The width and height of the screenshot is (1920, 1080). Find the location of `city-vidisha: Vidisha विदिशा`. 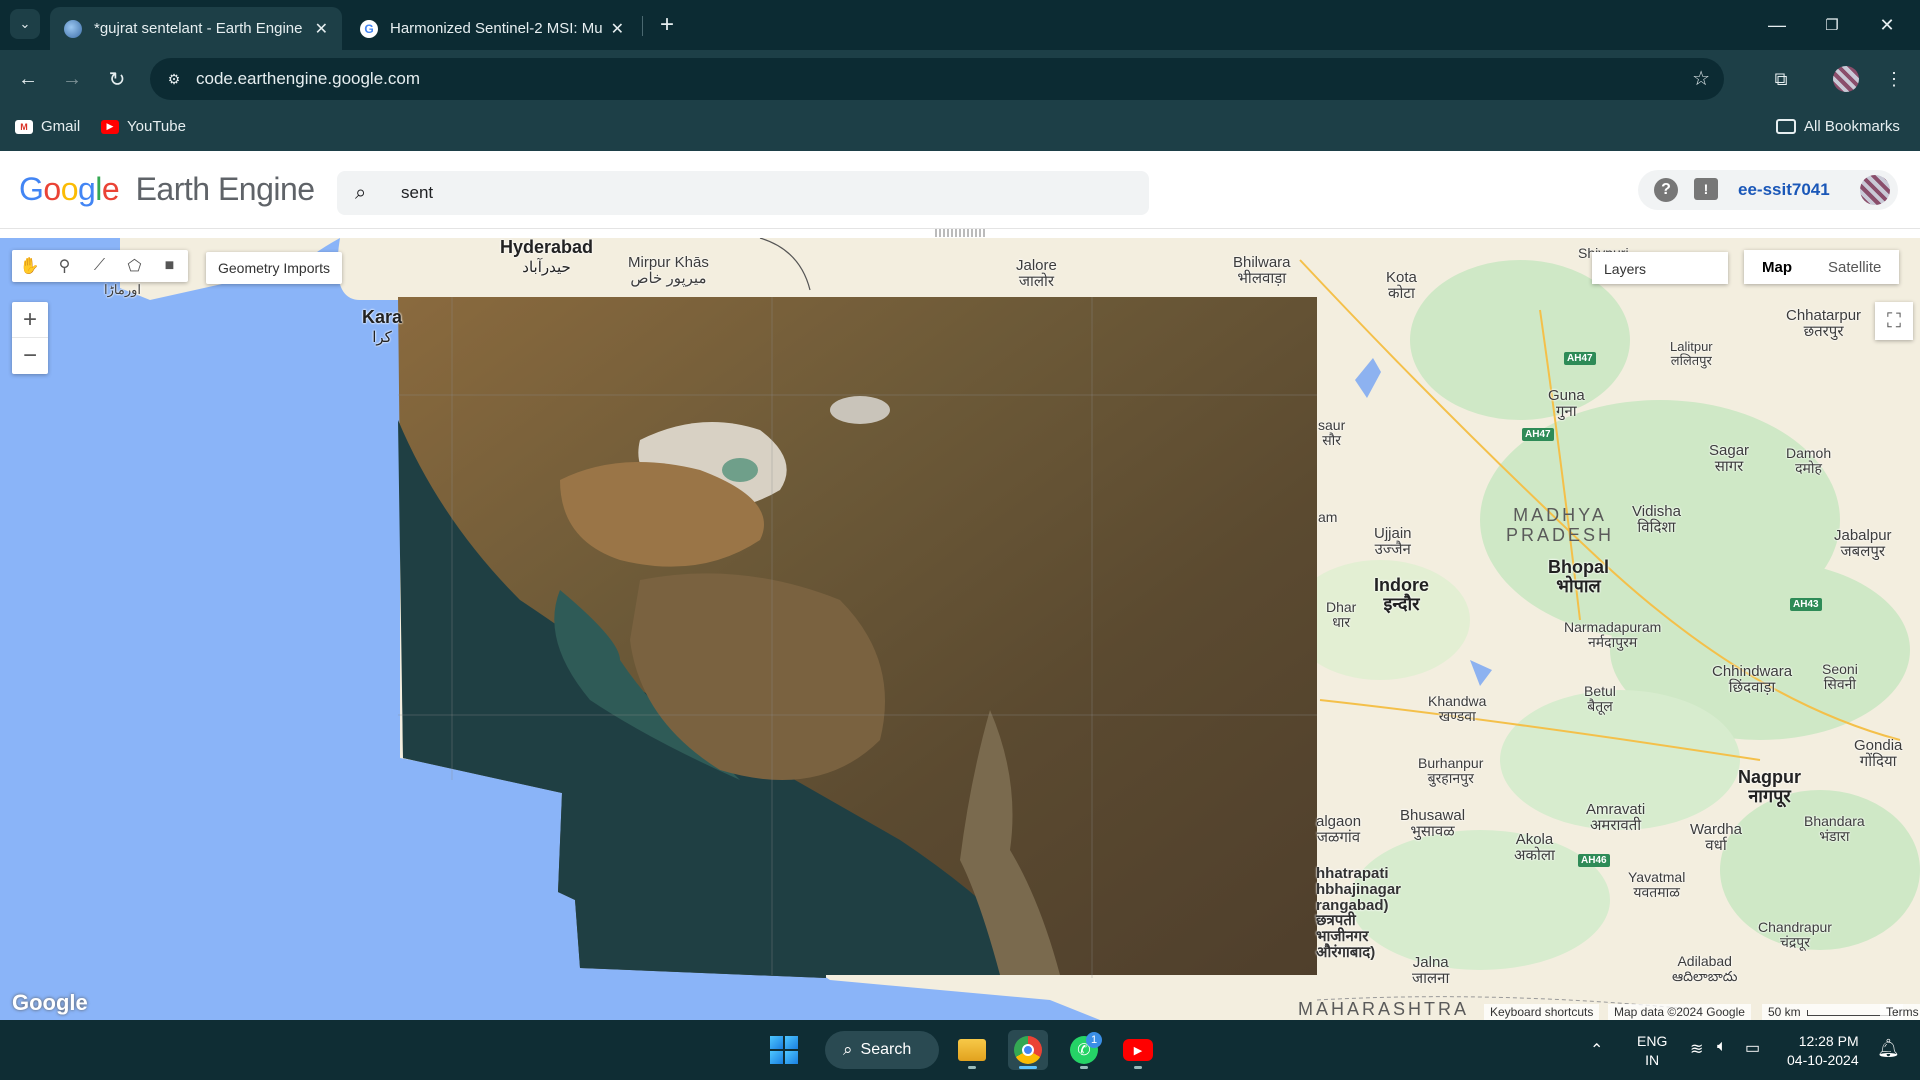

city-vidisha: Vidisha विदिशा is located at coordinates (1656, 519).